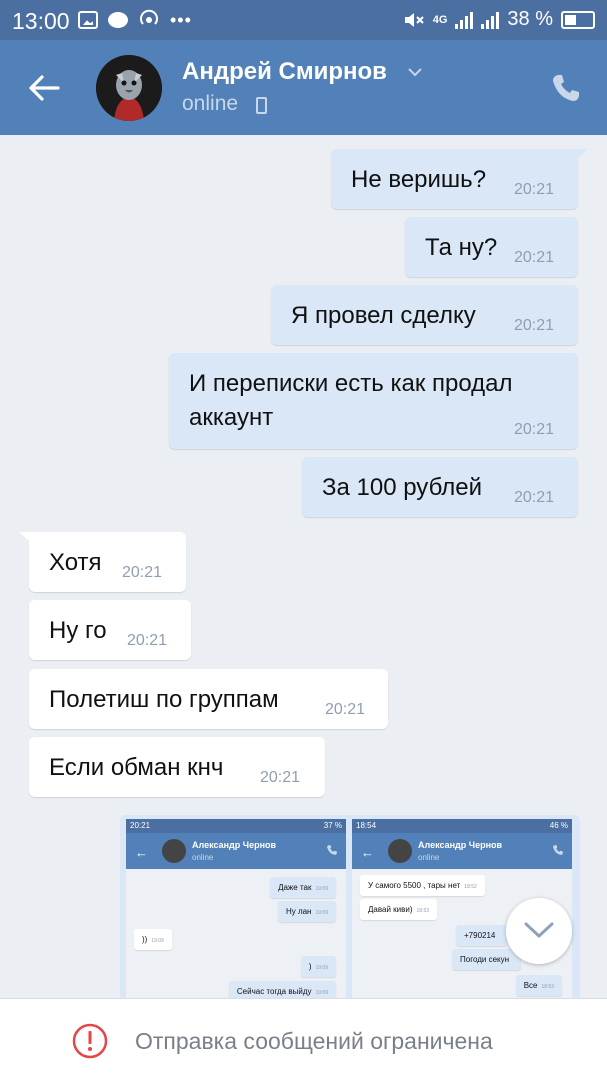 The image size is (607, 1080). I want to click on message-outgoing: Я провел сделку 20:21, so click(424, 315).